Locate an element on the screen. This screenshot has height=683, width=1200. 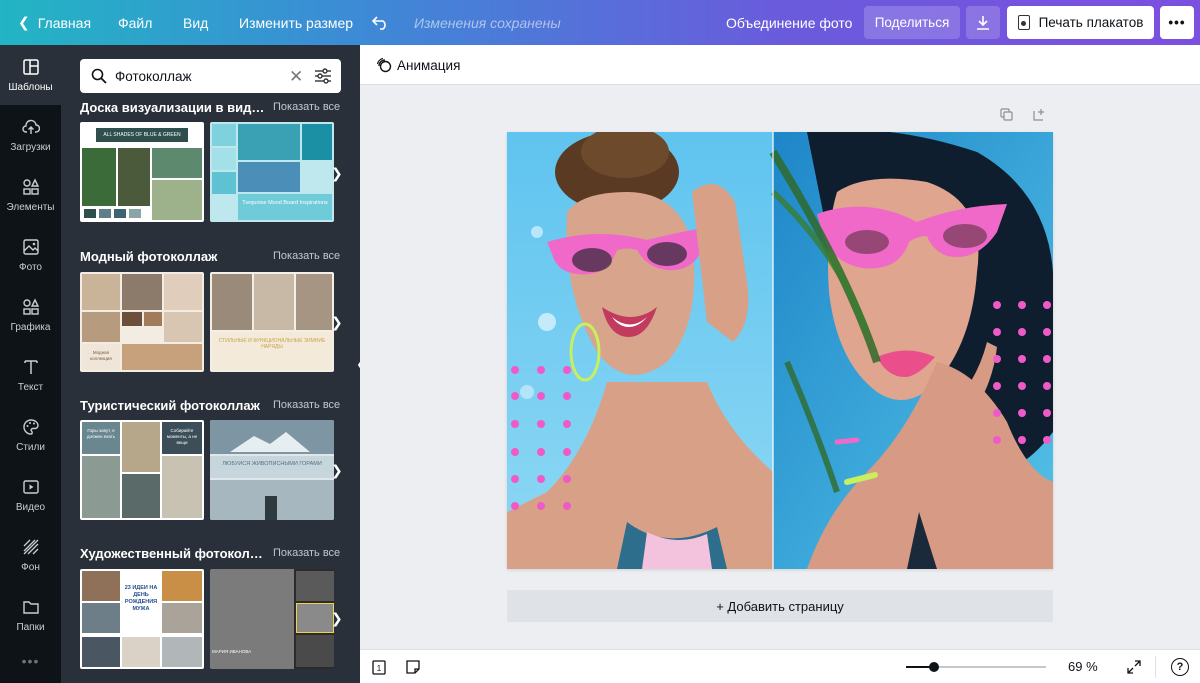
templates-icon is located at coordinates (31, 67).